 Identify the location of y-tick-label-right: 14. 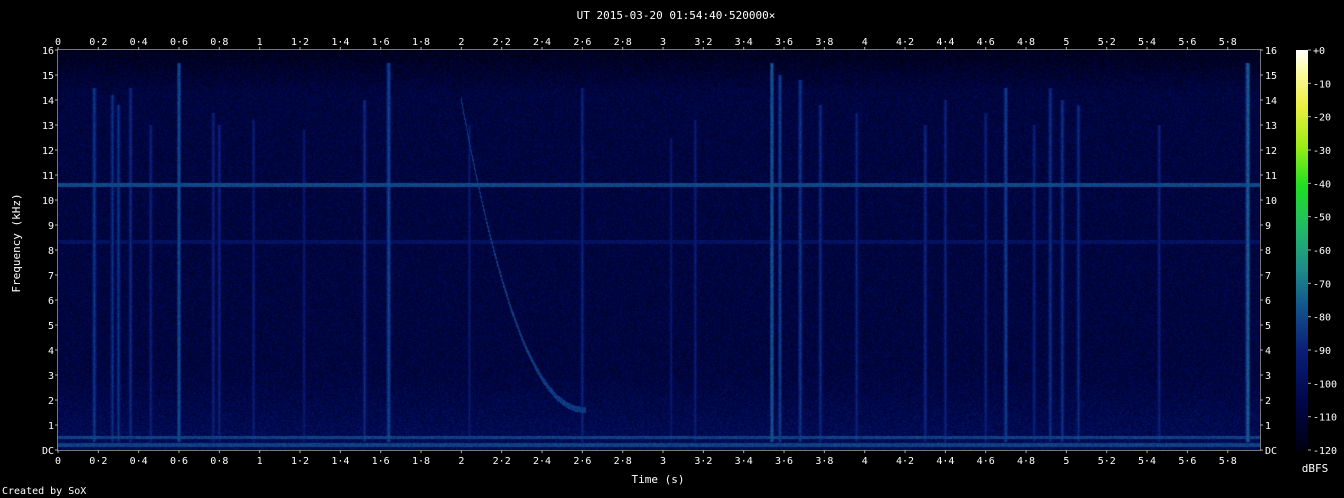
(1271, 101).